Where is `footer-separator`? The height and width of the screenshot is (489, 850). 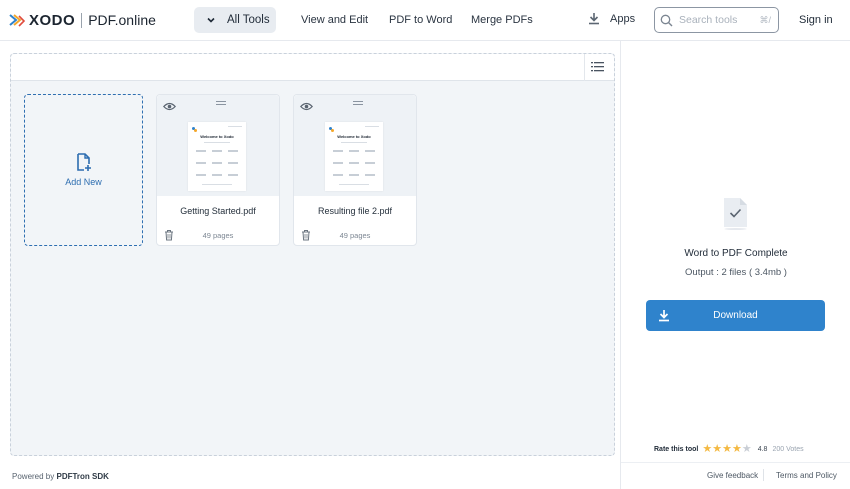
footer-separator is located at coordinates (763, 475).